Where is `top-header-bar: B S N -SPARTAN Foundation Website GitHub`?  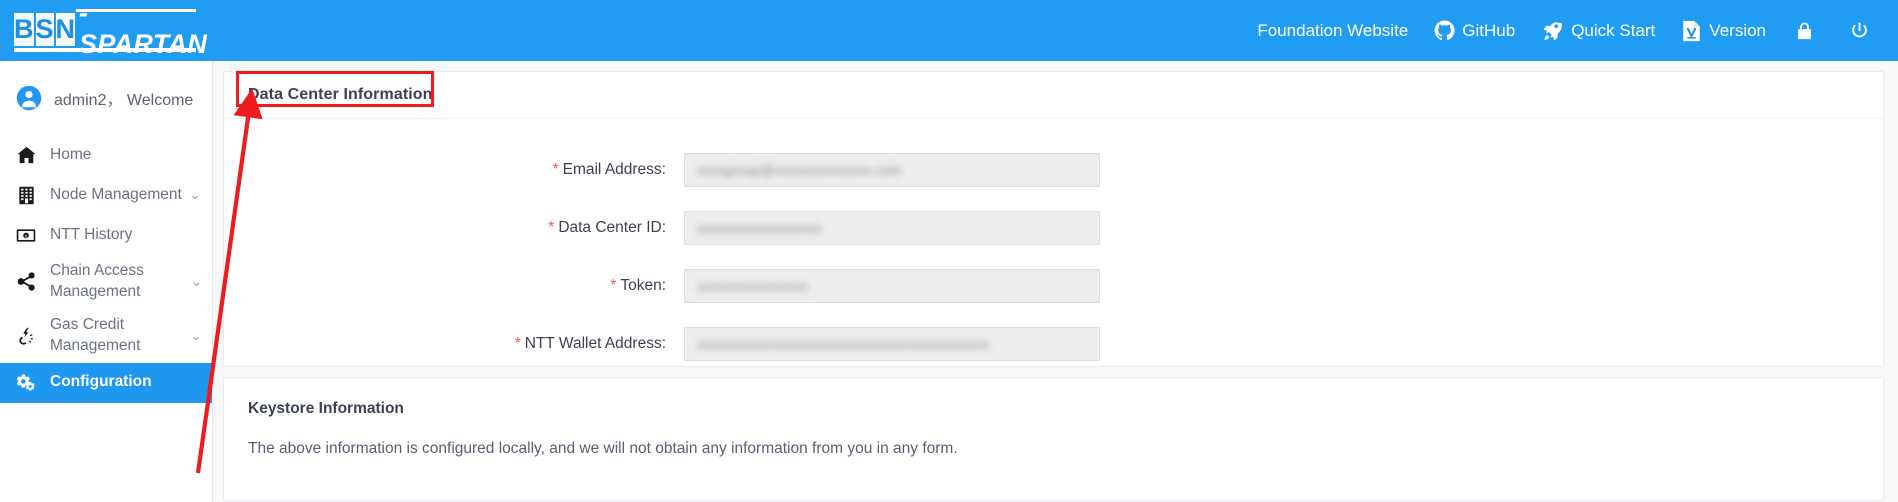 top-header-bar: B S N -SPARTAN Foundation Website GitHub is located at coordinates (949, 30).